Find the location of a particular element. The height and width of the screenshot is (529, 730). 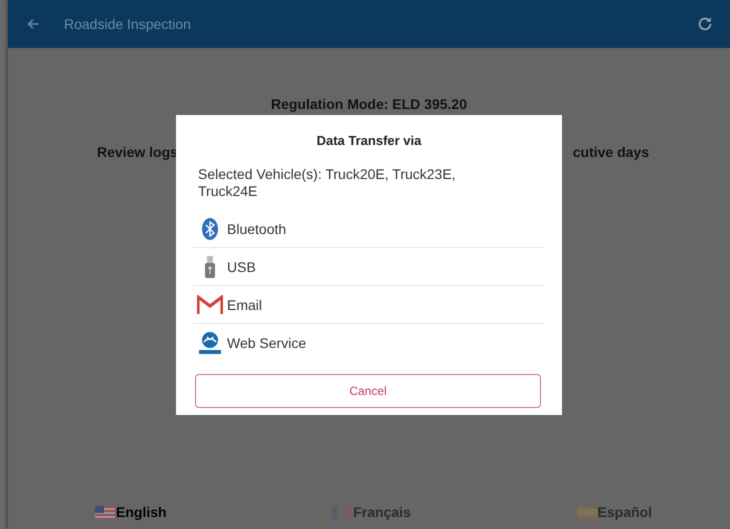

mail-icon is located at coordinates (210, 304).